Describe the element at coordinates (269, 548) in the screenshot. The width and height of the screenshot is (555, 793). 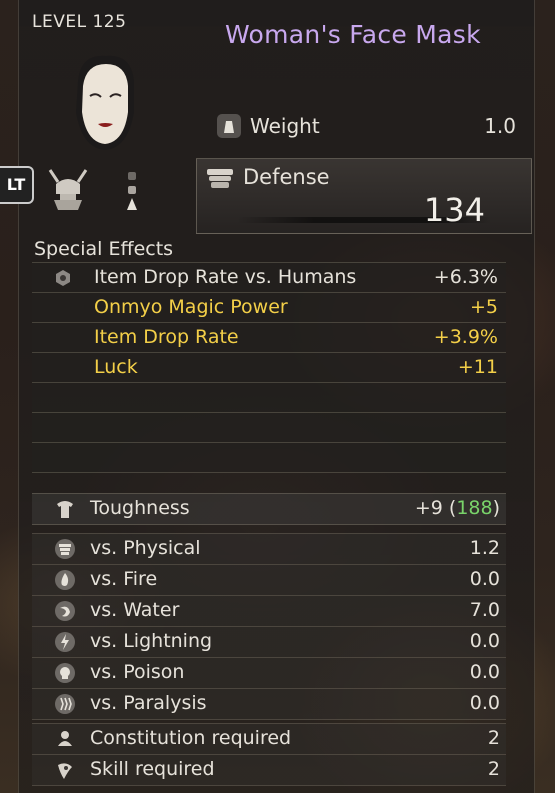
I see `resistance-row-physical: vs. Physical 1.2` at that location.